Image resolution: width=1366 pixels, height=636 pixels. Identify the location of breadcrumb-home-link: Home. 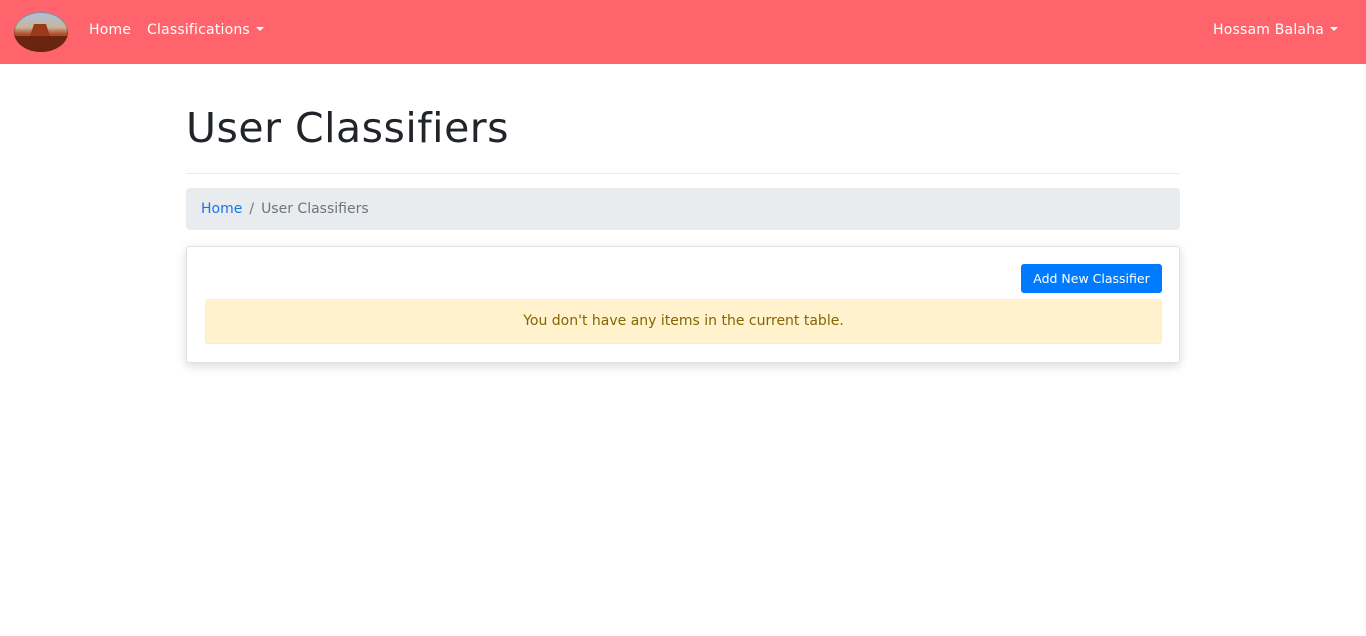
(221, 209).